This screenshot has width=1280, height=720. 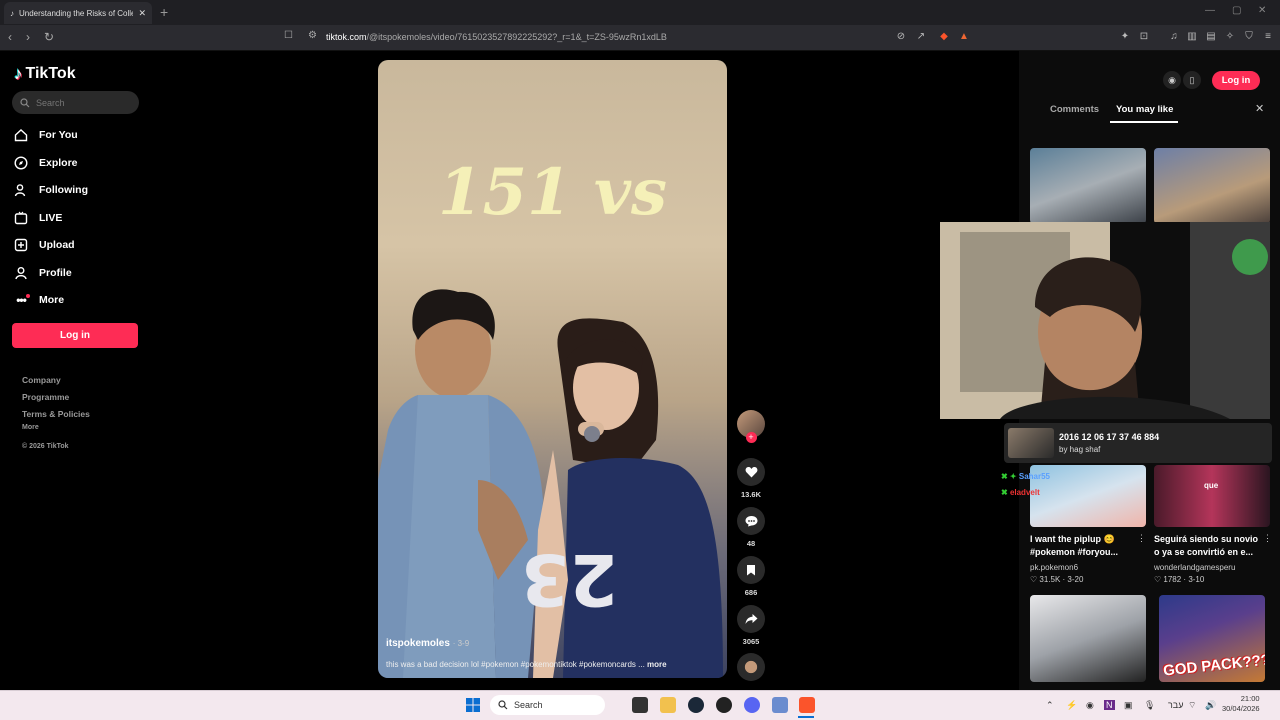 I want to click on sound-disc-icon, so click(x=751, y=667).